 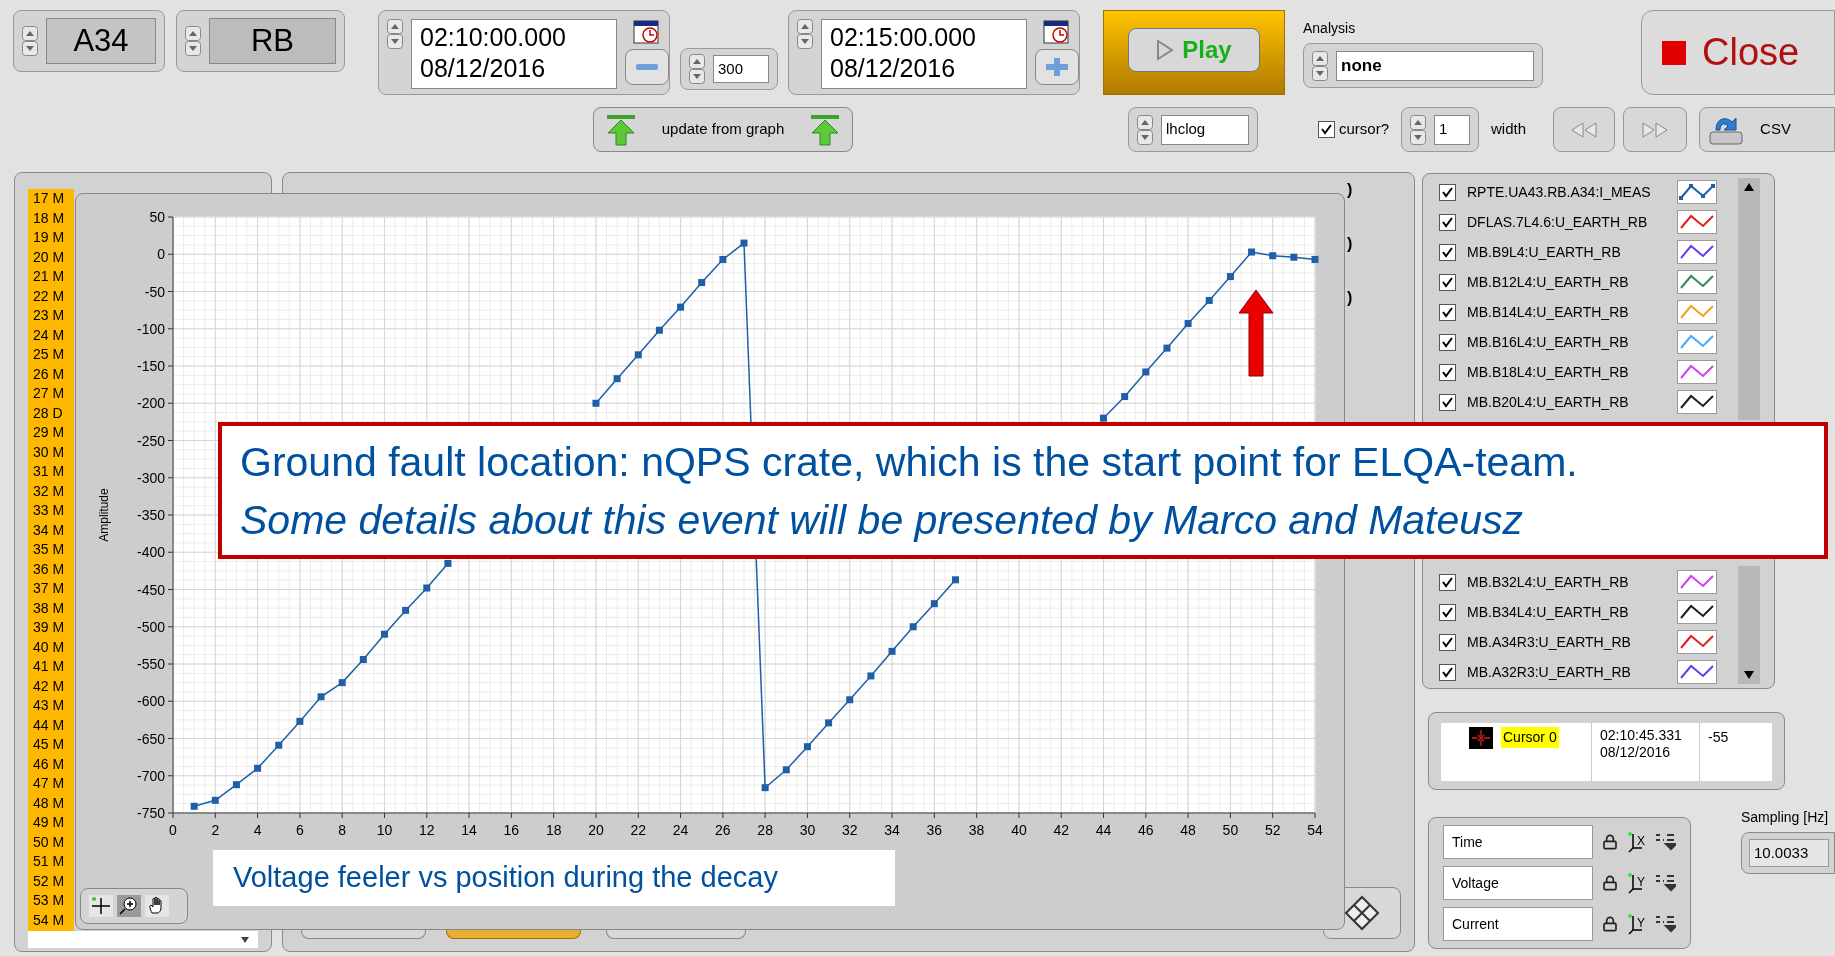 I want to click on position-item: 28 D, so click(x=48, y=413).